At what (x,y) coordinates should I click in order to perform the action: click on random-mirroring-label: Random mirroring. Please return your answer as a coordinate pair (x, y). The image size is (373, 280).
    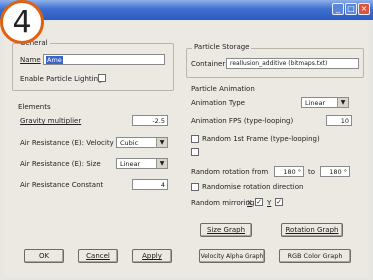
    Looking at the image, I should click on (223, 203).